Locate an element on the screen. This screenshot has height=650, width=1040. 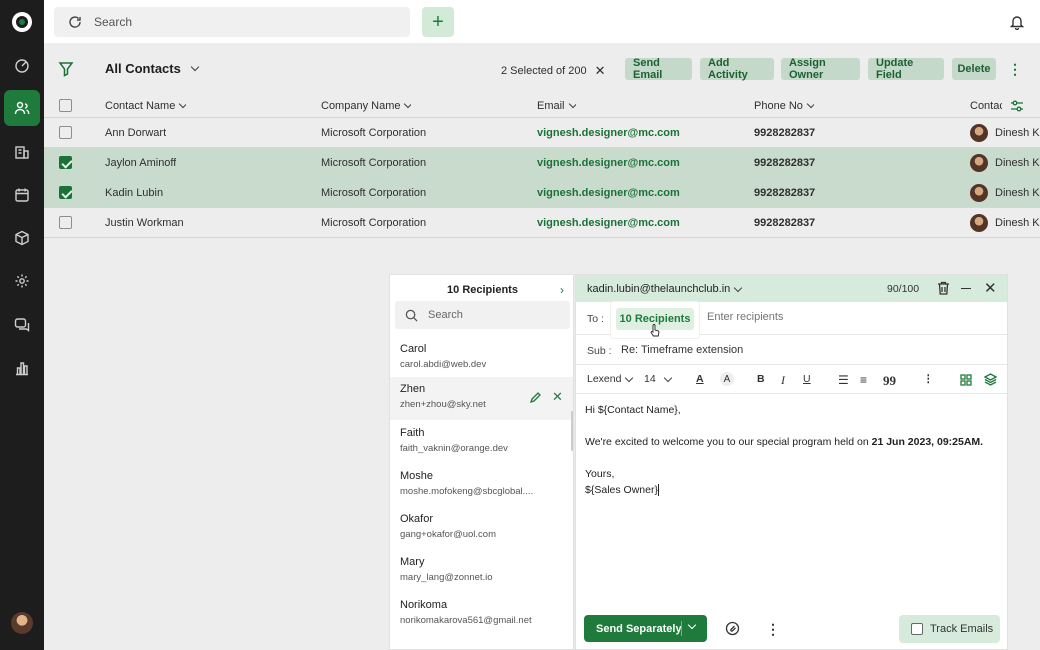
cell-contact-name: Justin Workman is located at coordinates (144, 222).